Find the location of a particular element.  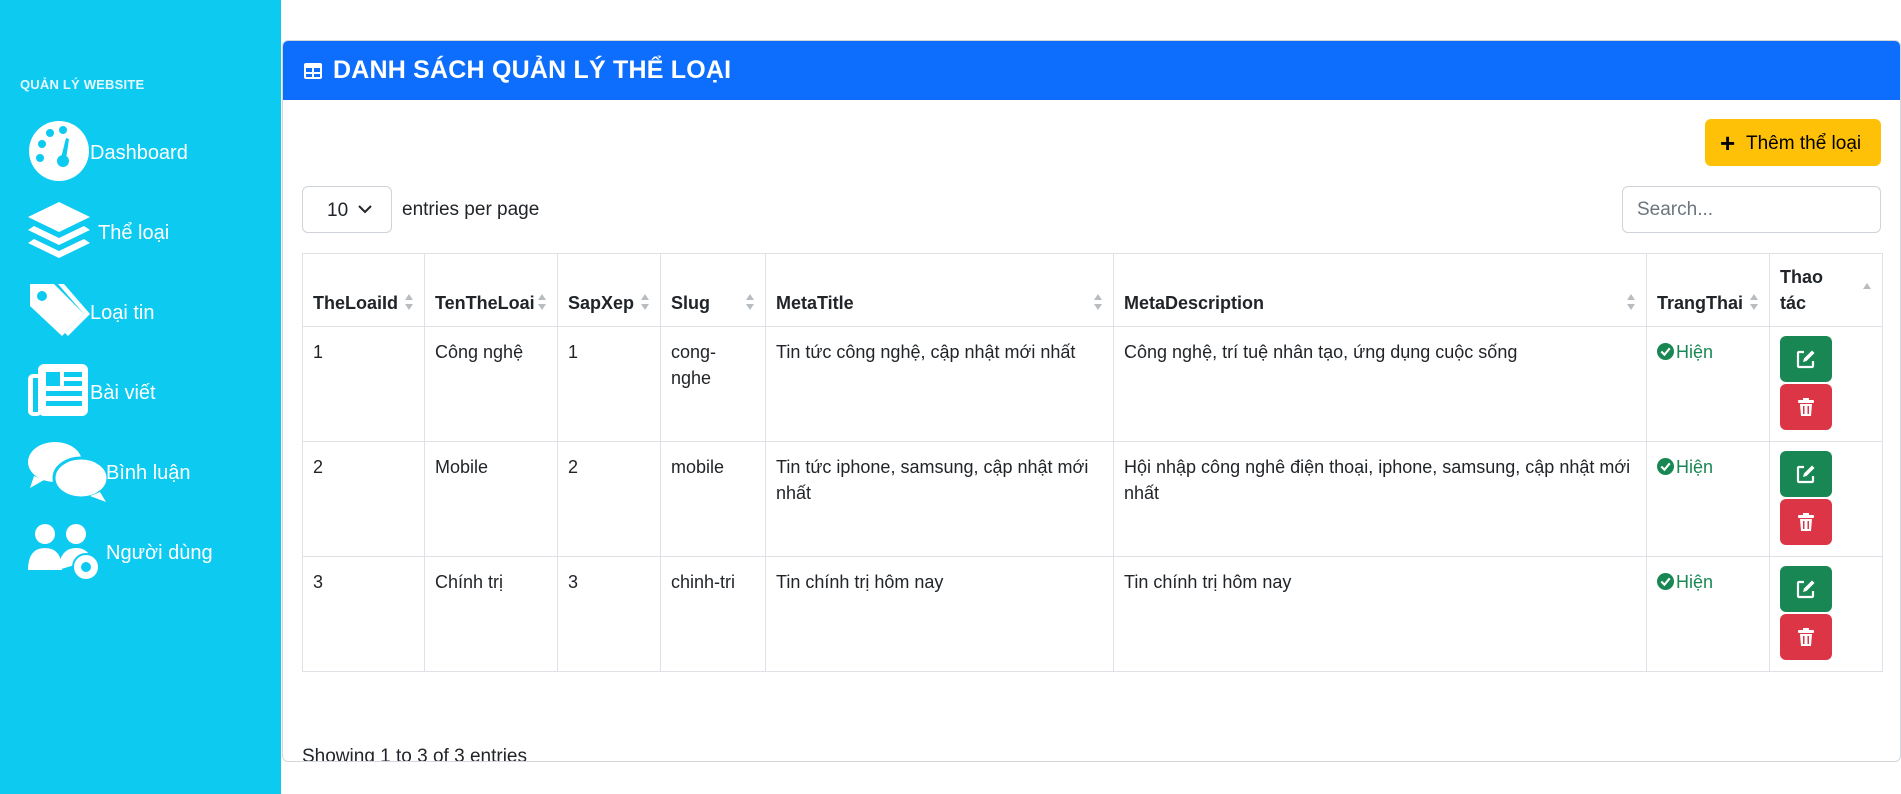

column-header-metatitle: MetaTitle is located at coordinates (939, 290).